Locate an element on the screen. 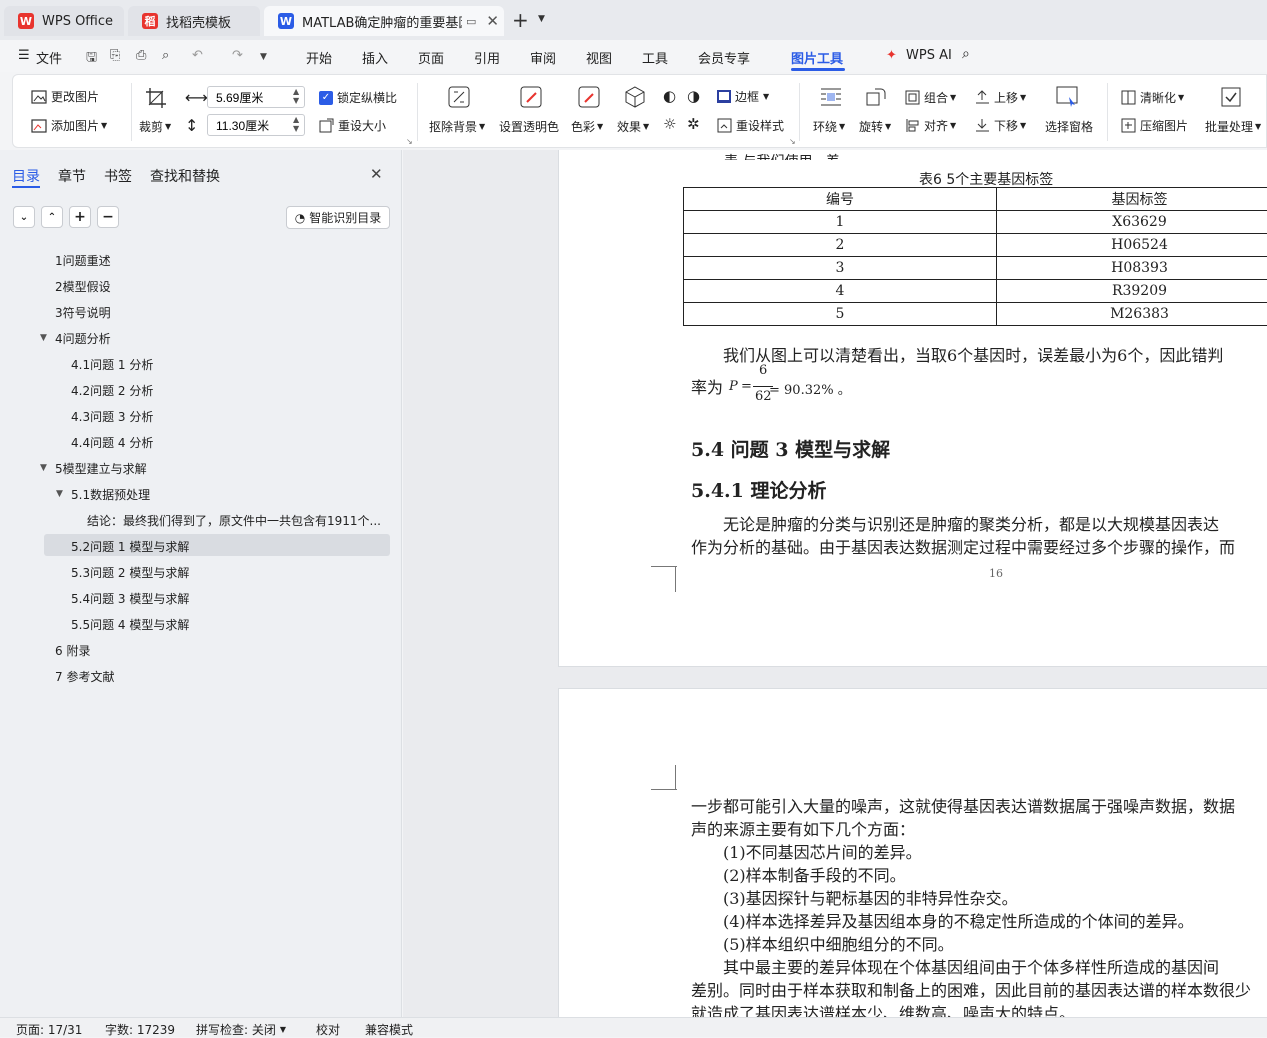 This screenshot has height=1038, width=1267. batch-icon is located at coordinates (1233, 97).